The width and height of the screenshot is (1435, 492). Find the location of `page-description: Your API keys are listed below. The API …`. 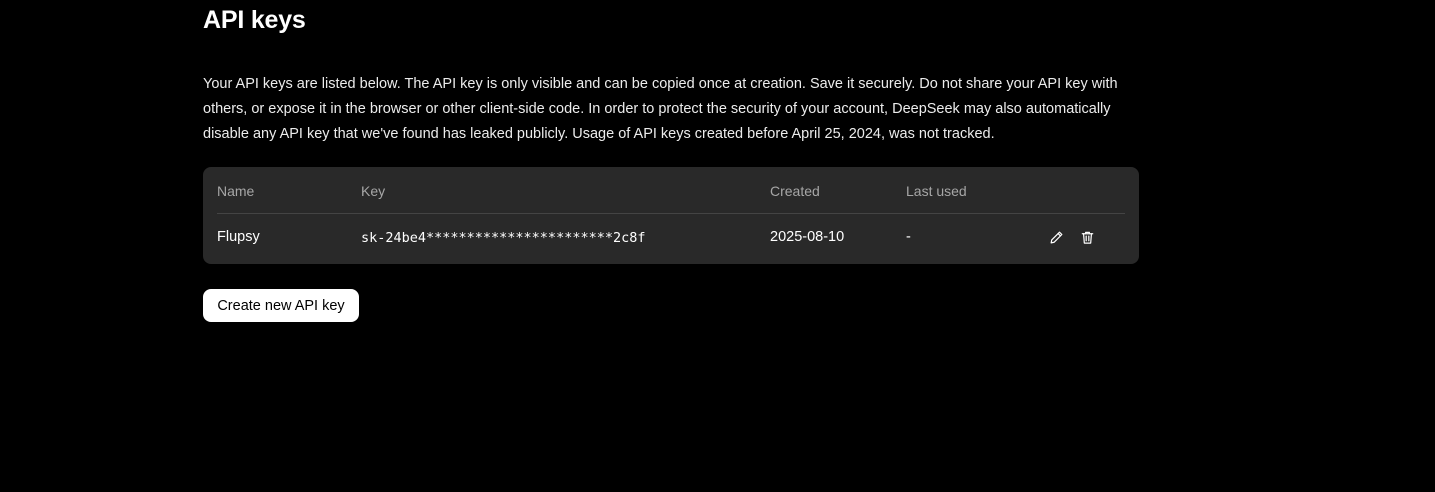

page-description: Your API keys are listed below. The API … is located at coordinates (660, 109).